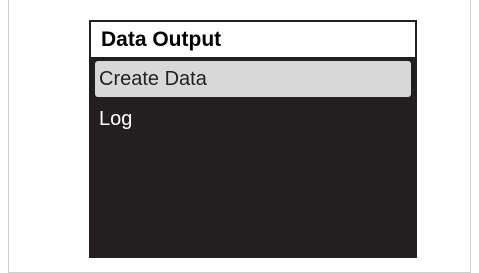  What do you see at coordinates (253, 119) in the screenshot?
I see `menu-item-log: Log` at bounding box center [253, 119].